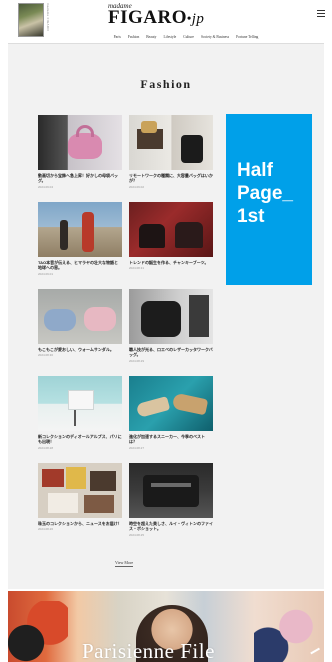 This screenshot has height=662, width=332. Describe the element at coordinates (137, 268) in the screenshot. I see `article-date: 2024.08.31` at that location.